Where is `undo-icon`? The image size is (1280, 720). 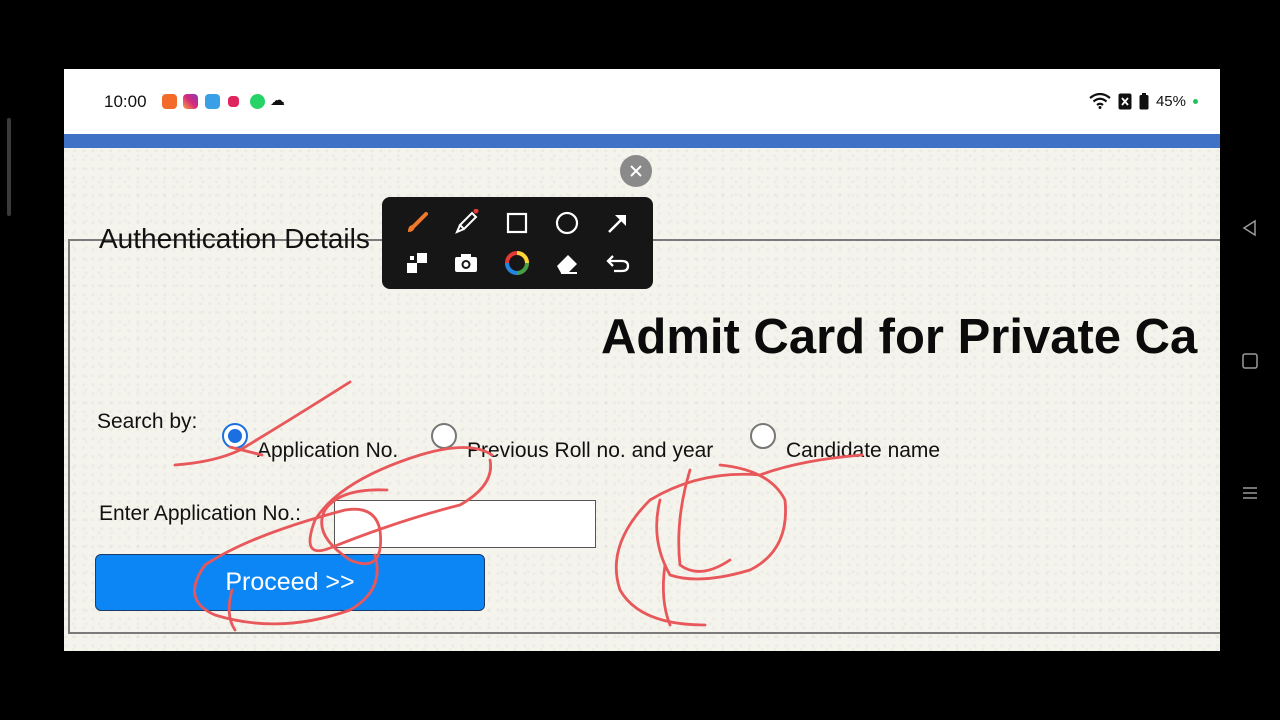
undo-icon is located at coordinates (618, 263).